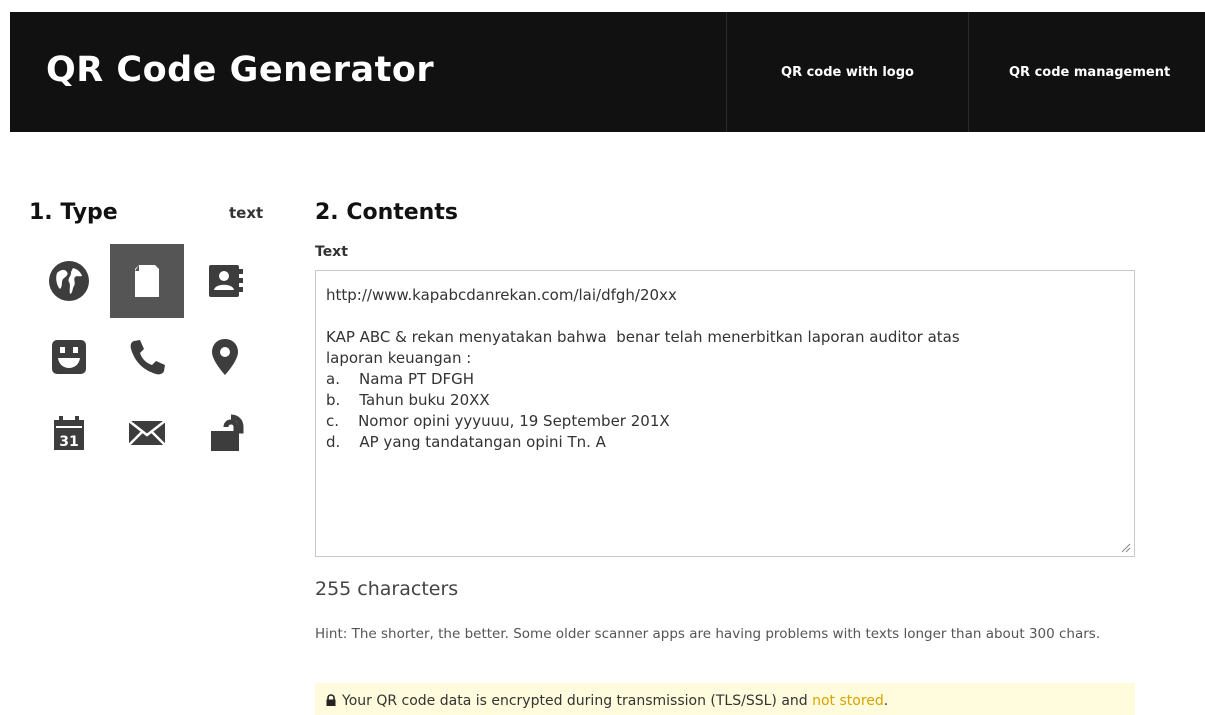  I want to click on type-contact-button, so click(225, 281).